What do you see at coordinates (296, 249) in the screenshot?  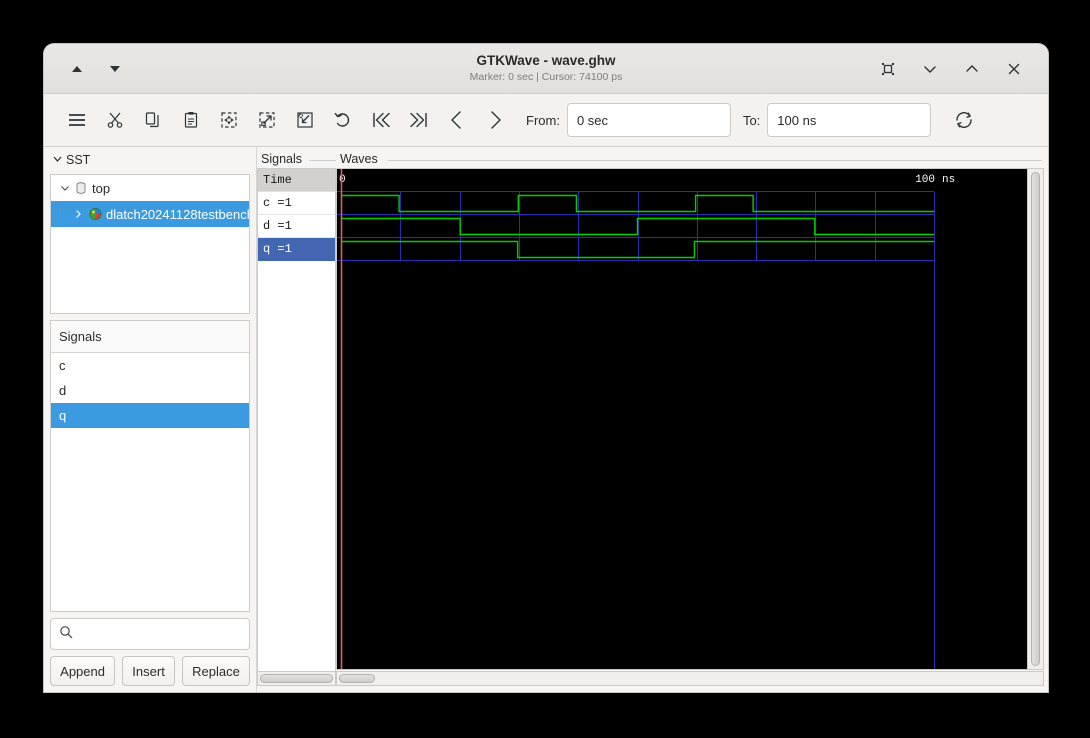 I see `wave-row-q: q =1` at bounding box center [296, 249].